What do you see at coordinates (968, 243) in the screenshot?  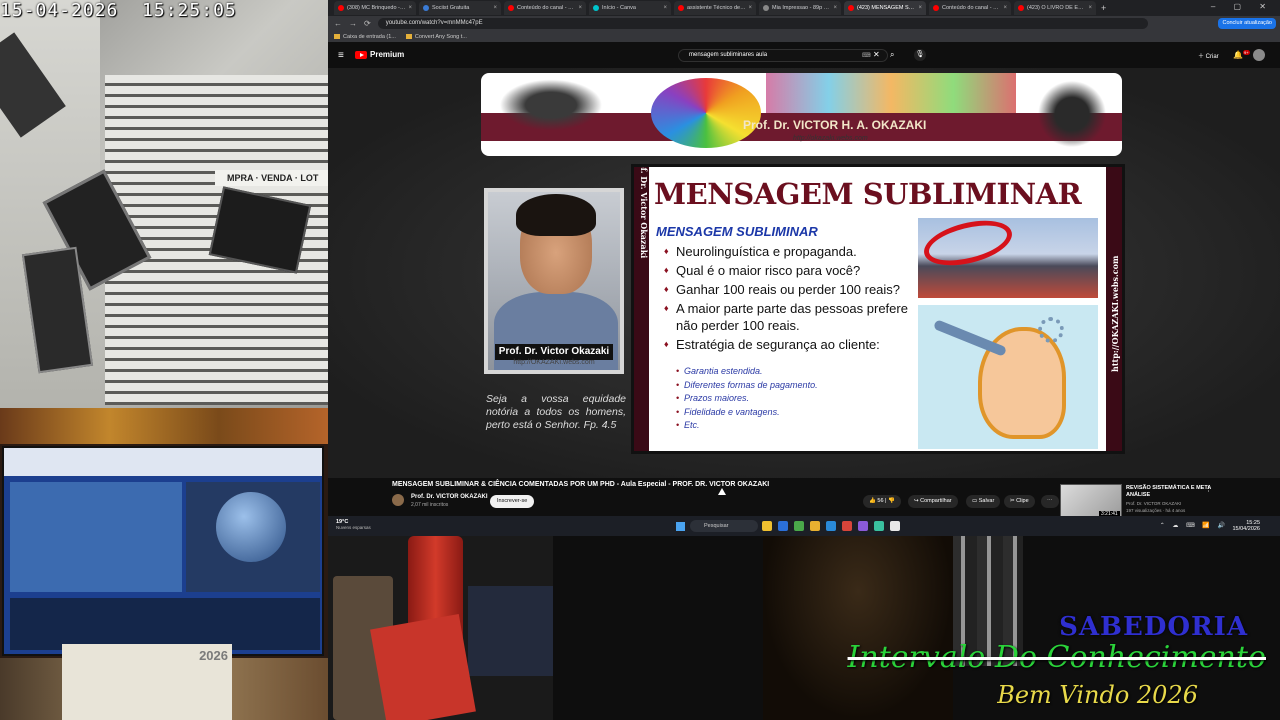 I see `red-circle-mark` at bounding box center [968, 243].